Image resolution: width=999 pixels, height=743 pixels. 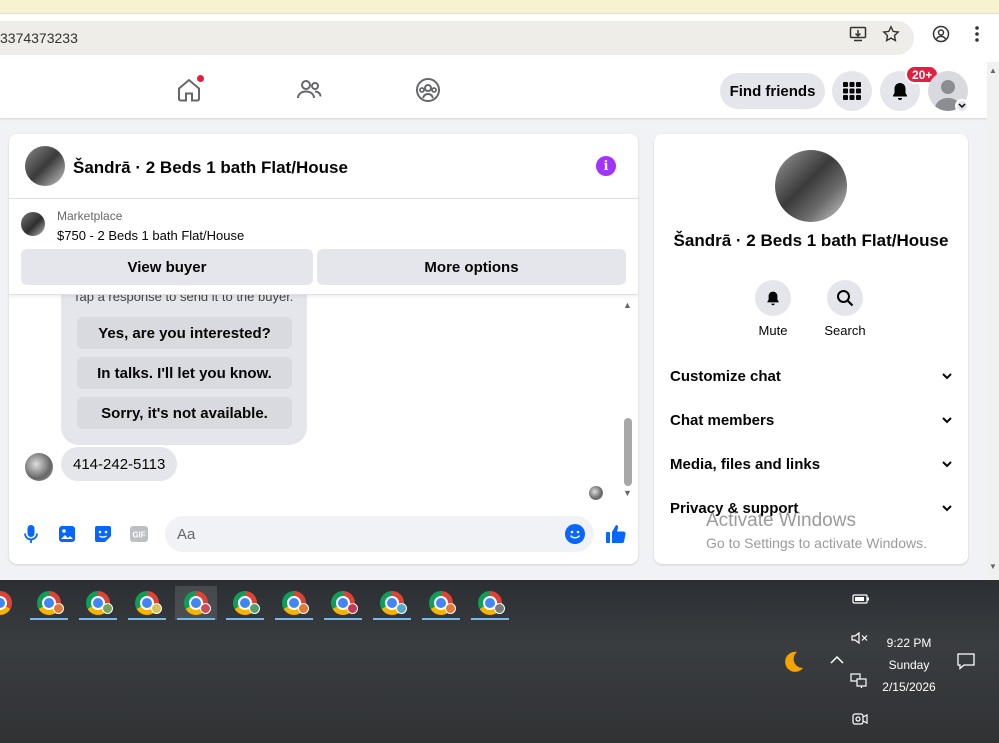 What do you see at coordinates (891, 34) in the screenshot?
I see `bookmark-star-icon` at bounding box center [891, 34].